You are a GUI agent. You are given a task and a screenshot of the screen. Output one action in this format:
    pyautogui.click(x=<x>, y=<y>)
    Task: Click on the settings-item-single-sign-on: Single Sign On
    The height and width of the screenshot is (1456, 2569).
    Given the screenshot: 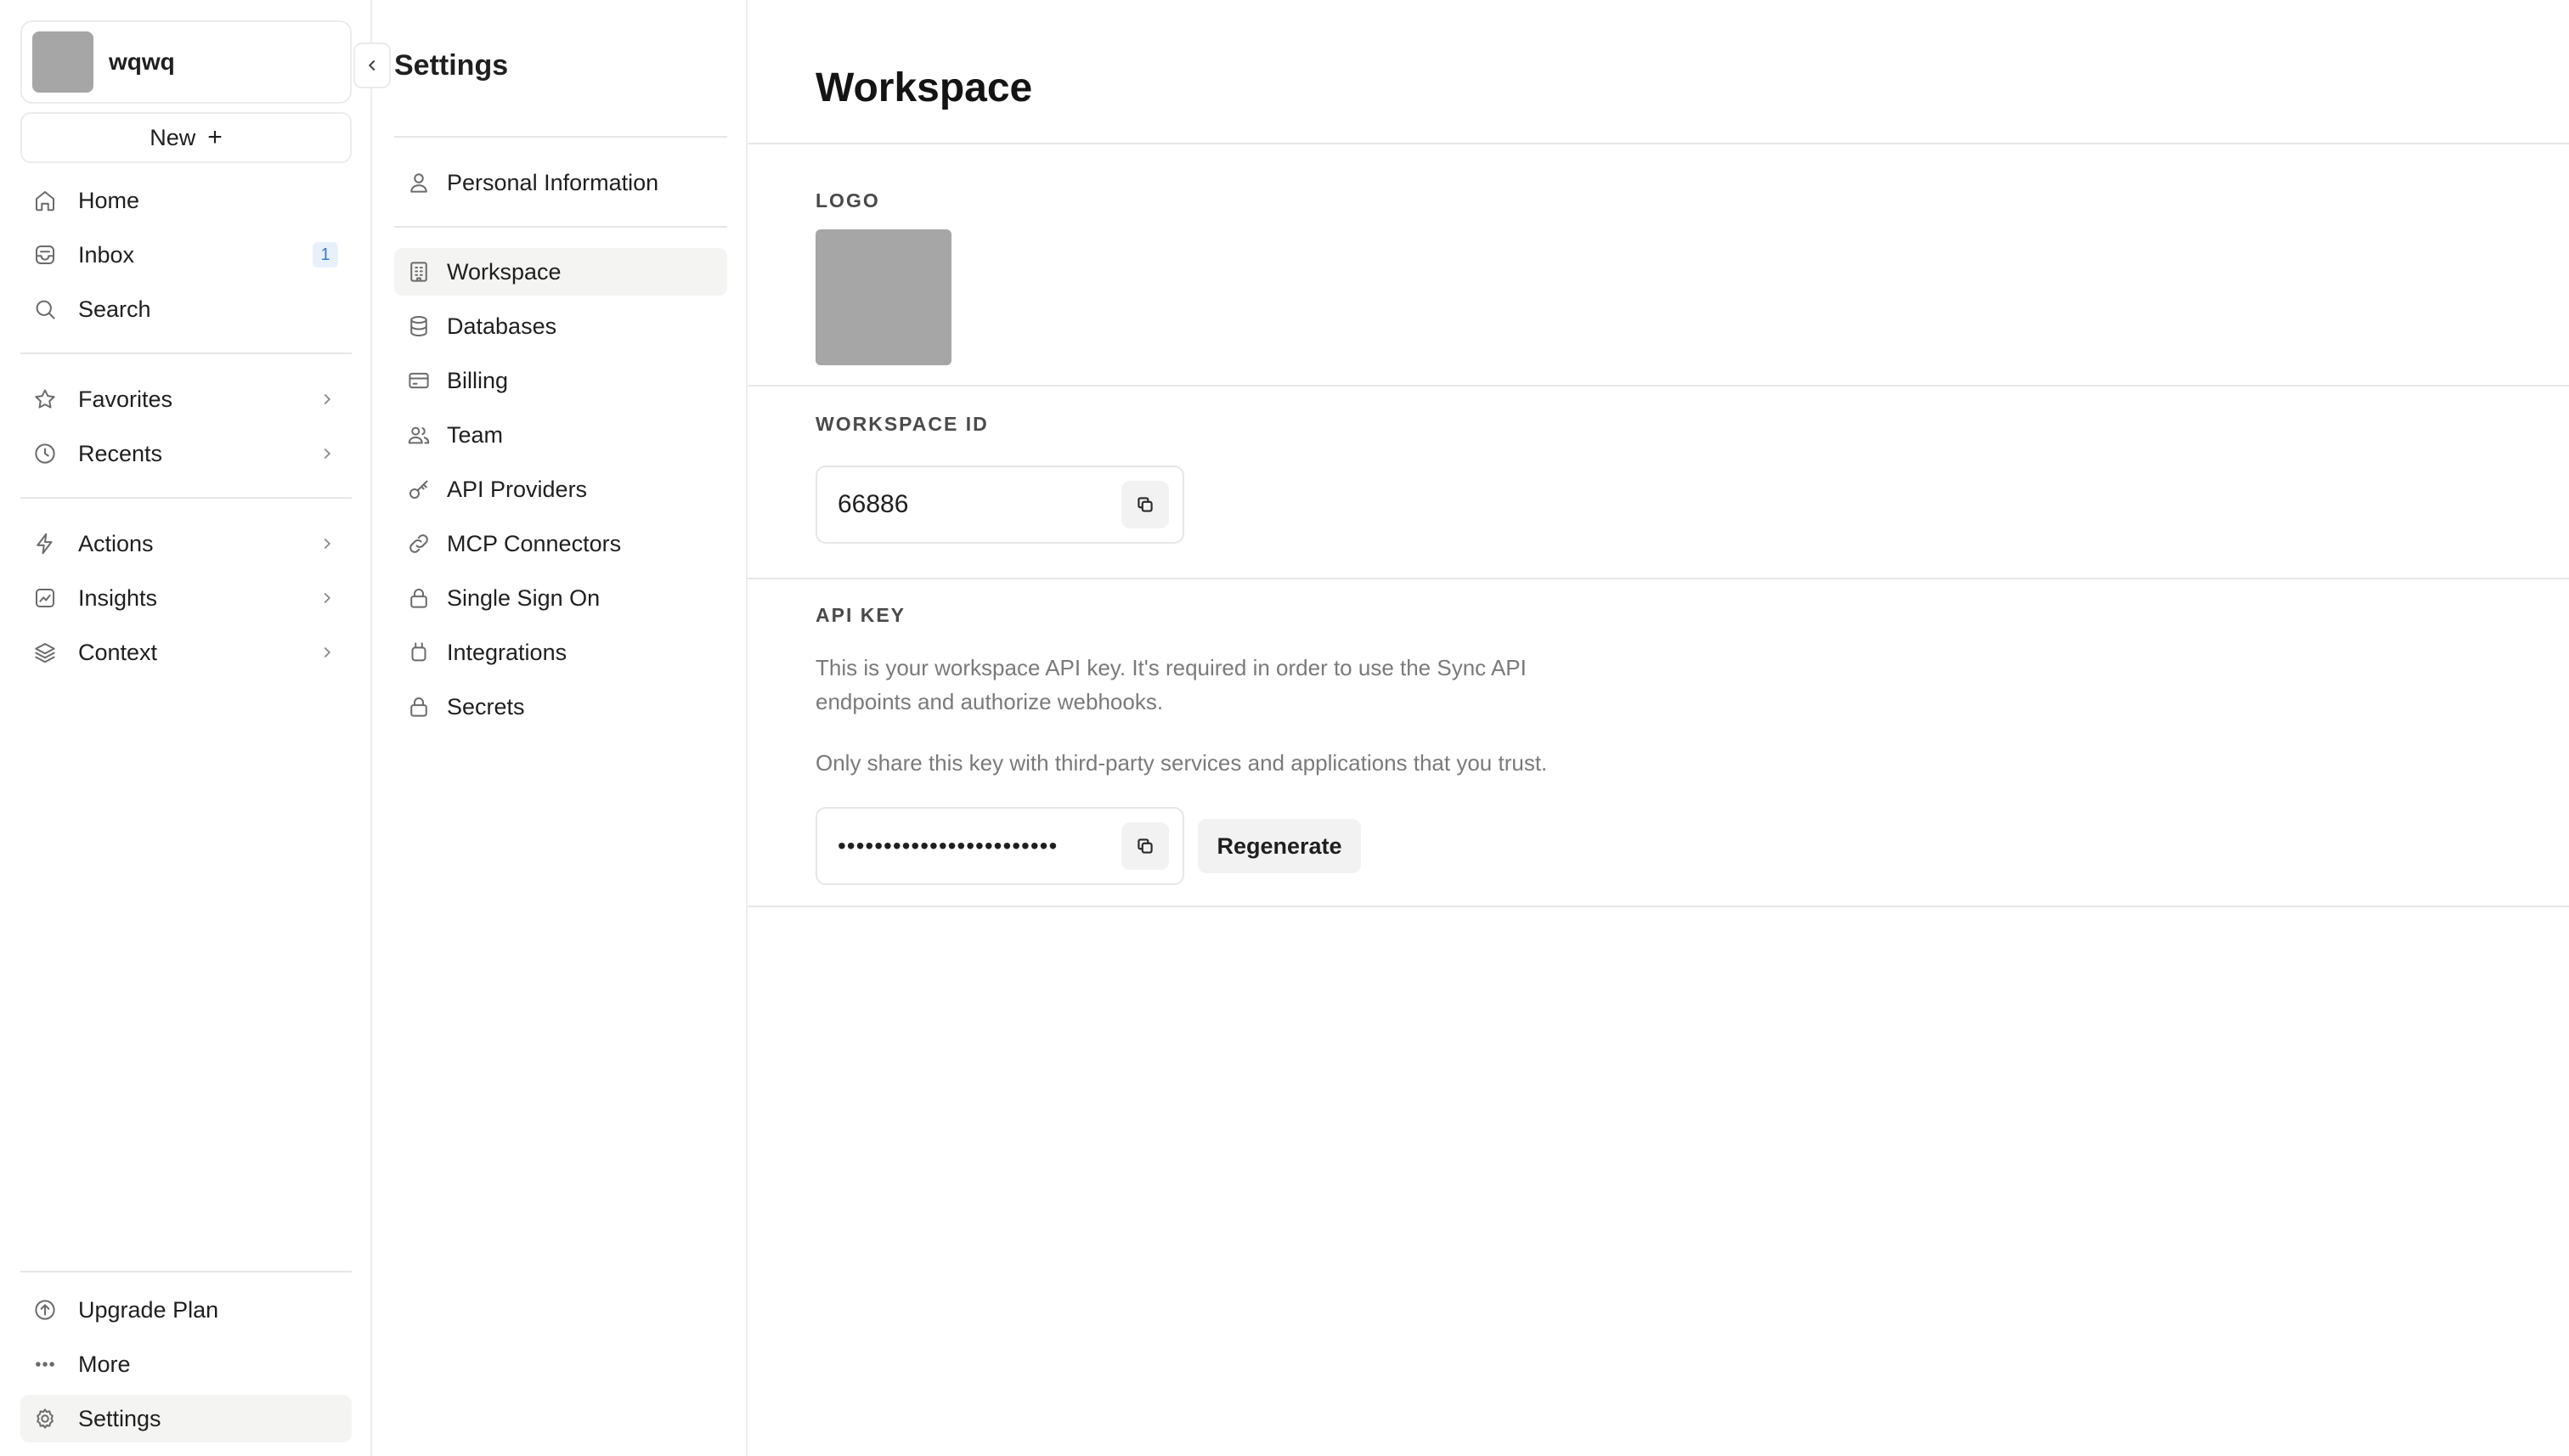 What is the action you would take?
    pyautogui.click(x=560, y=598)
    